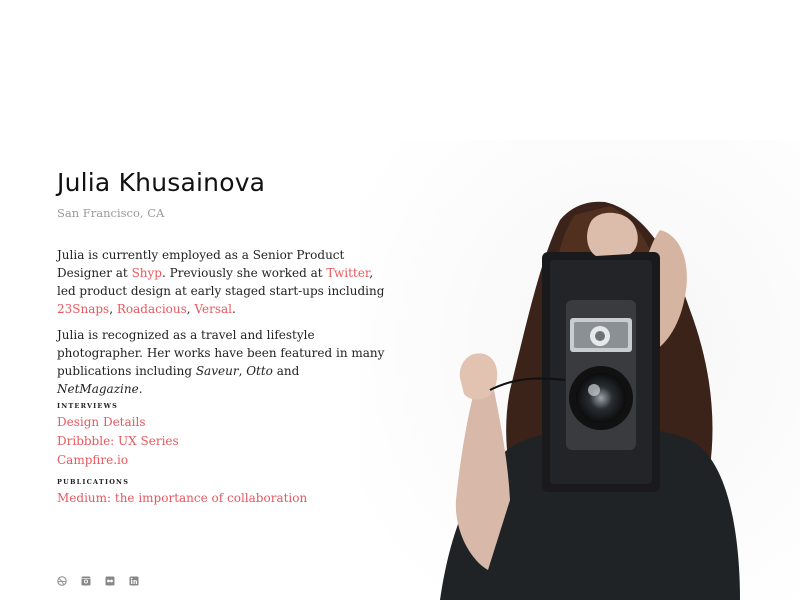 The width and height of the screenshot is (800, 600). What do you see at coordinates (147, 273) in the screenshot?
I see `link-shyp: Shyp` at bounding box center [147, 273].